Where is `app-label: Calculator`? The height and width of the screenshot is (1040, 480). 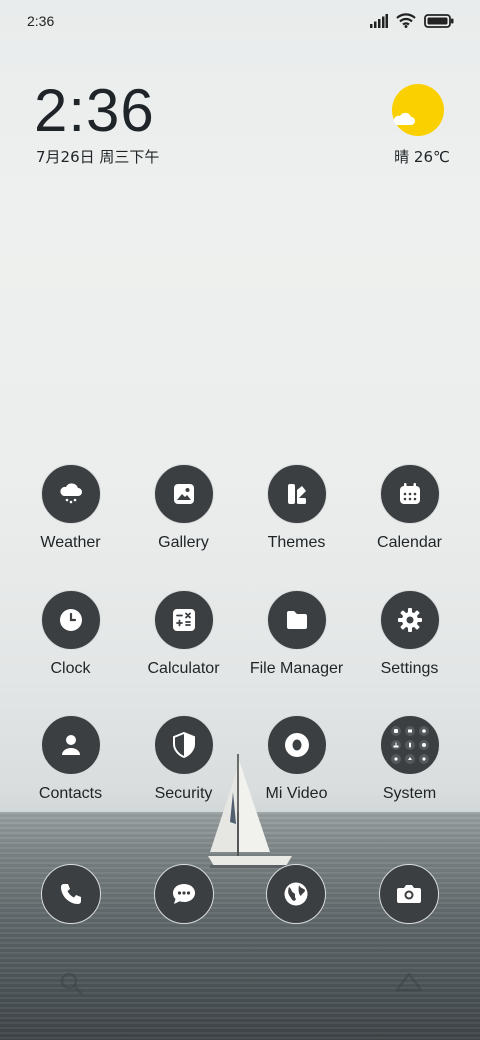
app-label: Calculator is located at coordinates (183, 668).